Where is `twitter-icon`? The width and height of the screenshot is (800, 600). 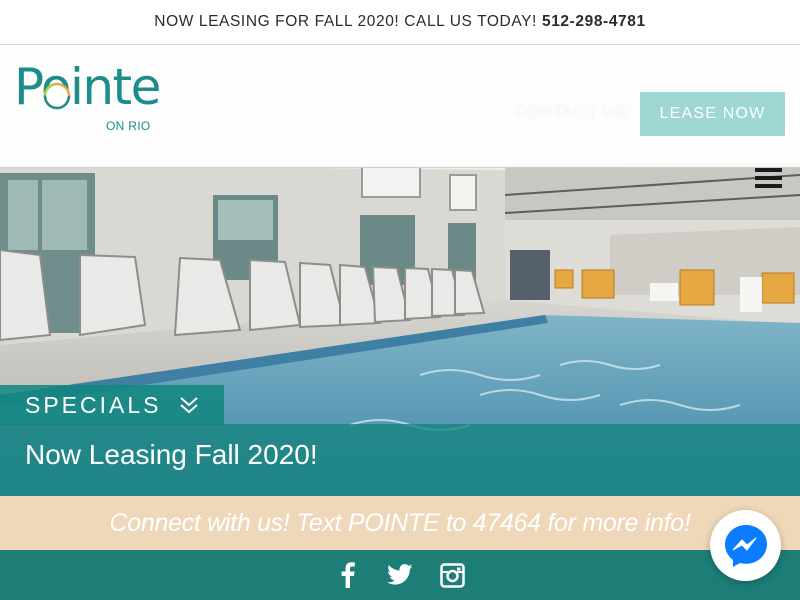 twitter-icon is located at coordinates (400, 575).